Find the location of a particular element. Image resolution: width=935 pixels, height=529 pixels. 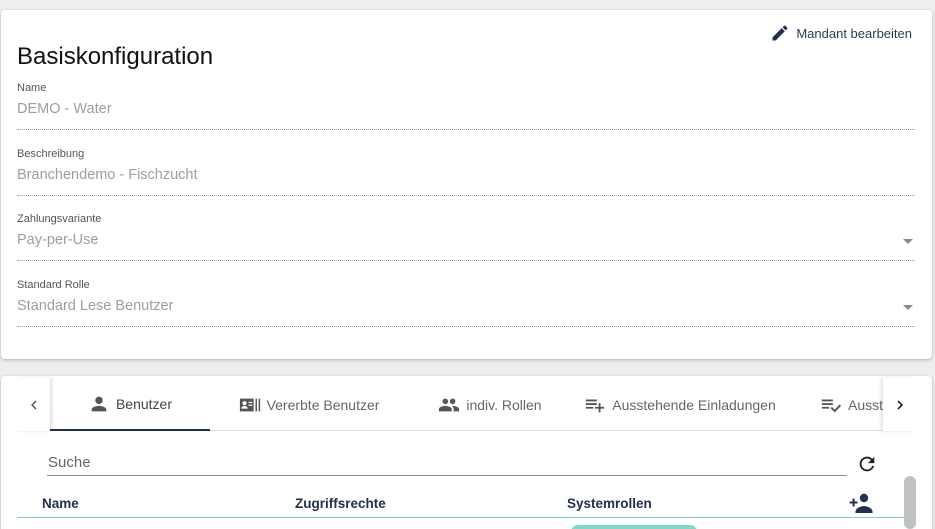

tab-indiv-rollen: indiv. Rollen is located at coordinates (490, 404).